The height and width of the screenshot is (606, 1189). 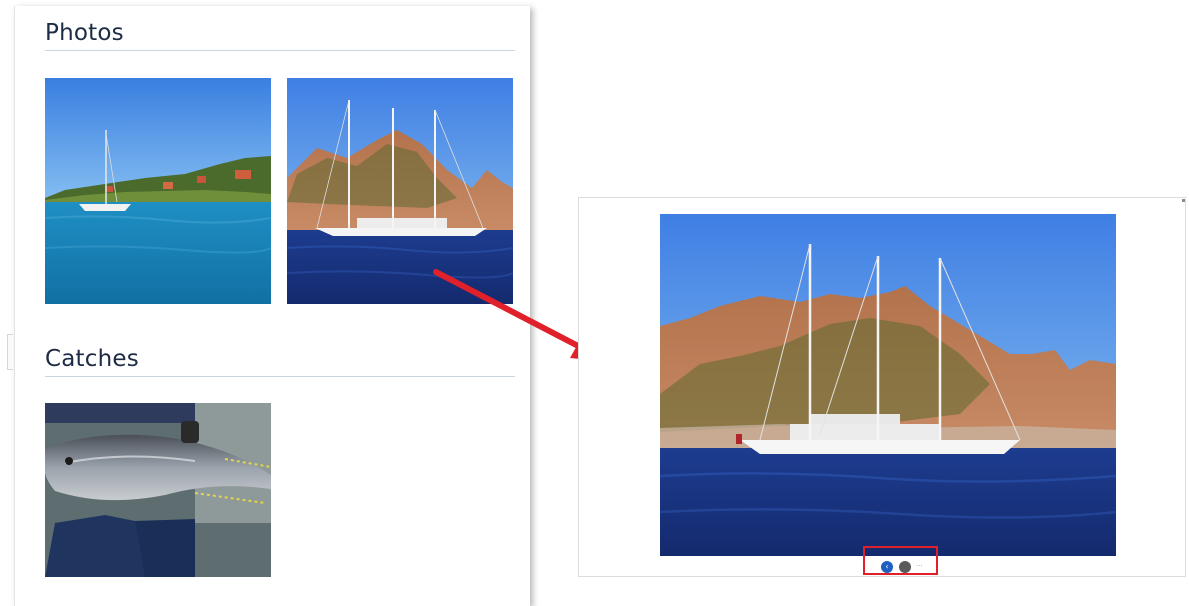 I want to click on catches-heading: Catches, so click(x=92, y=359).